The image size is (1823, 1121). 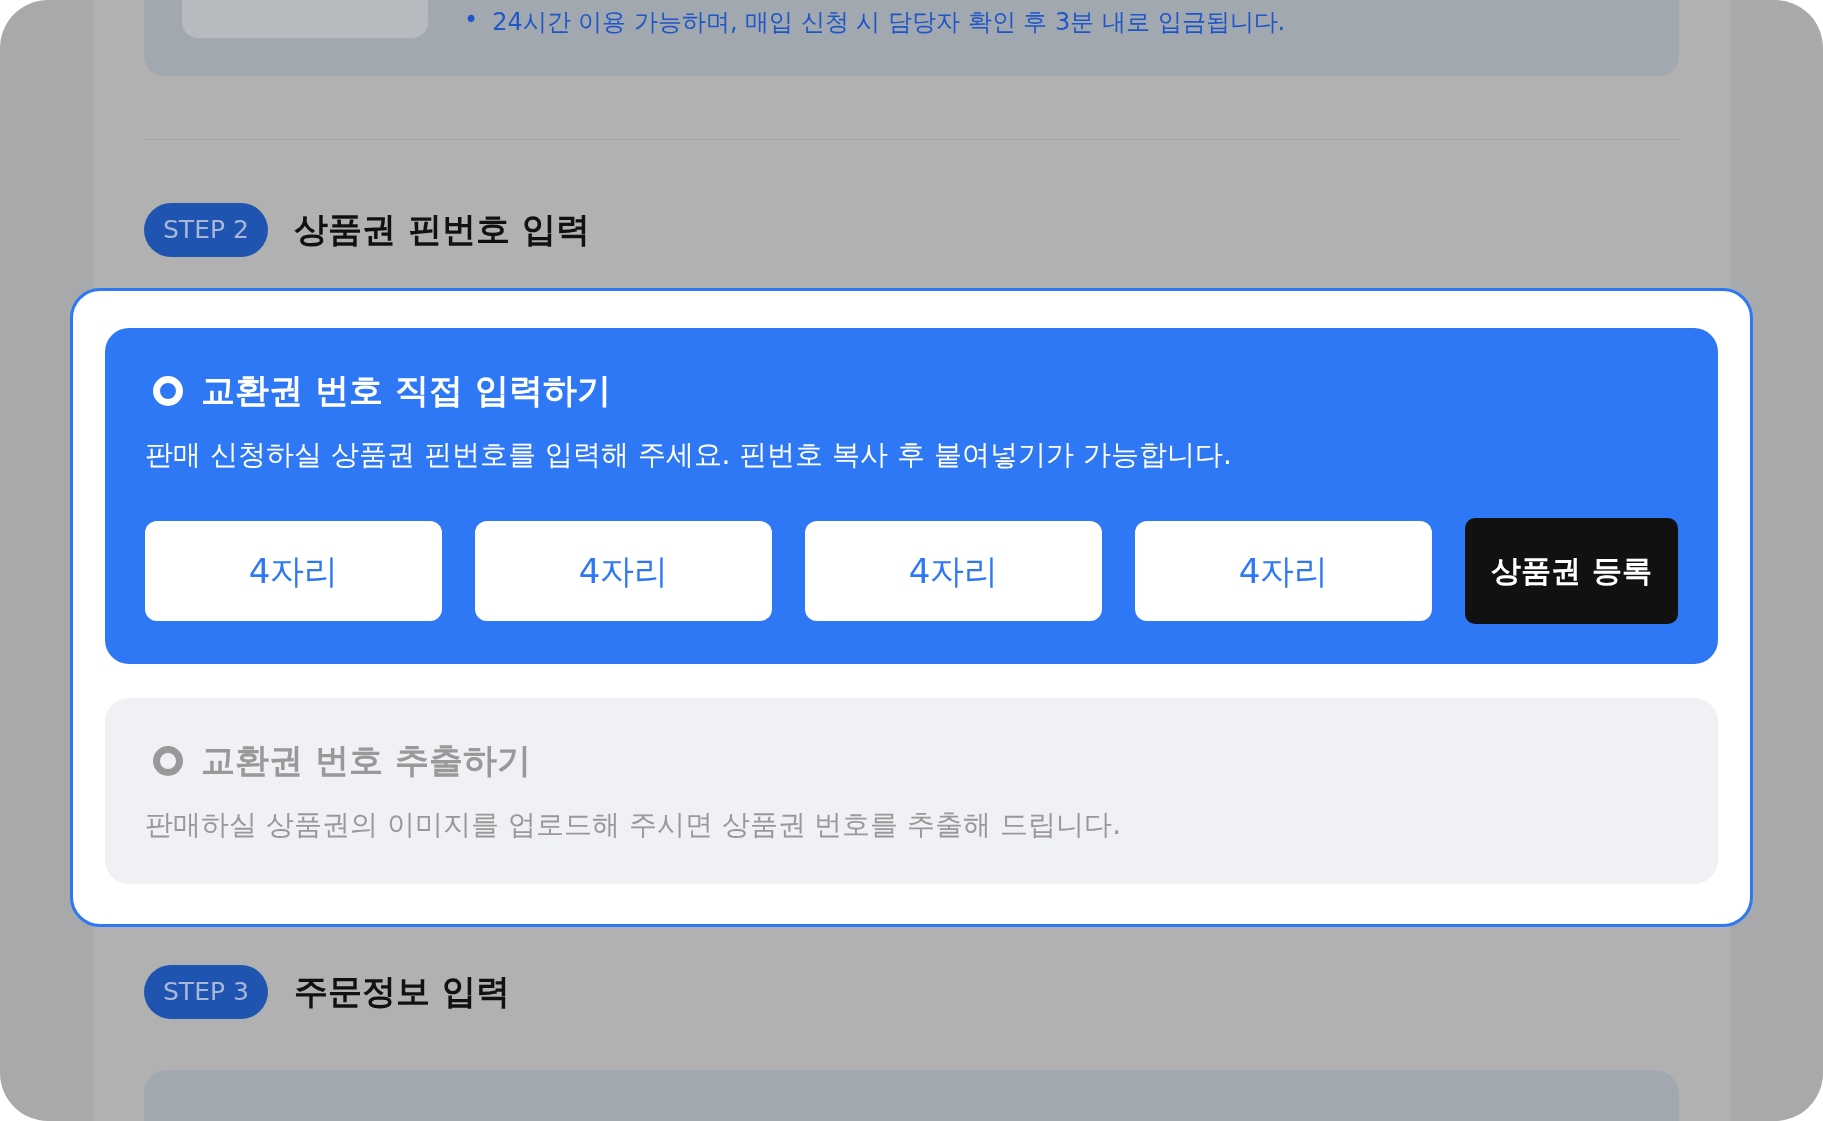 I want to click on notice-text: 24시간 이용 가능하며, 매입 신청 시 담당자 확인 후 3분 내로 입금됩니다., so click(x=889, y=22).